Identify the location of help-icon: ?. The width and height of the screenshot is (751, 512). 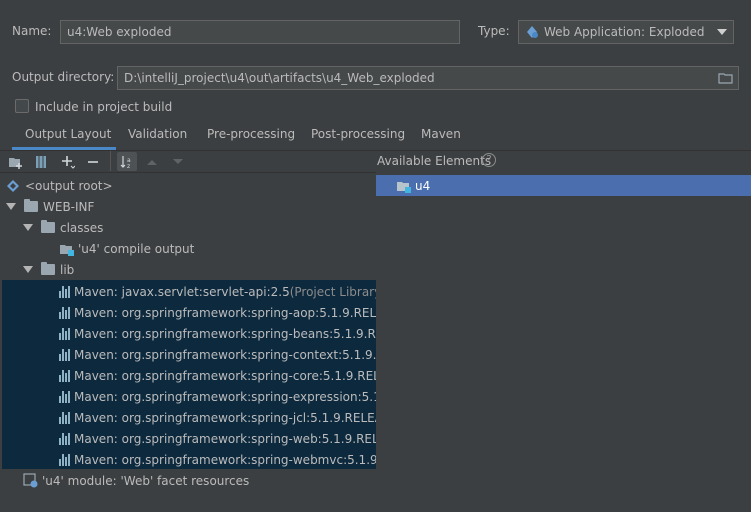
(489, 160).